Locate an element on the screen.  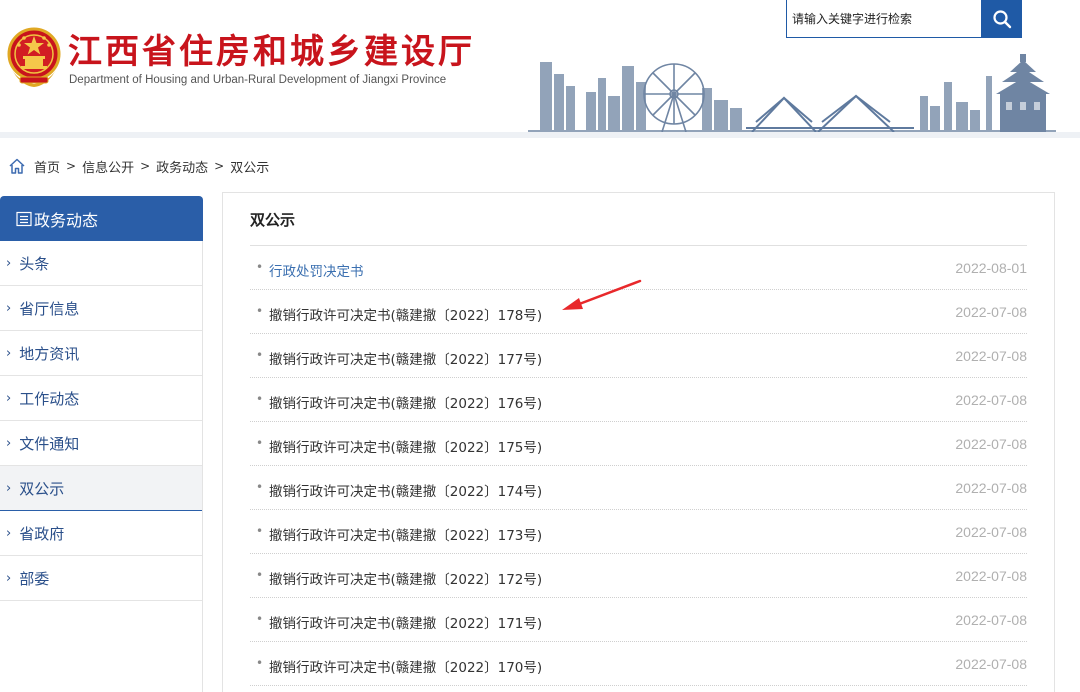
sidebar-item-label: 部委 is located at coordinates (34, 578).